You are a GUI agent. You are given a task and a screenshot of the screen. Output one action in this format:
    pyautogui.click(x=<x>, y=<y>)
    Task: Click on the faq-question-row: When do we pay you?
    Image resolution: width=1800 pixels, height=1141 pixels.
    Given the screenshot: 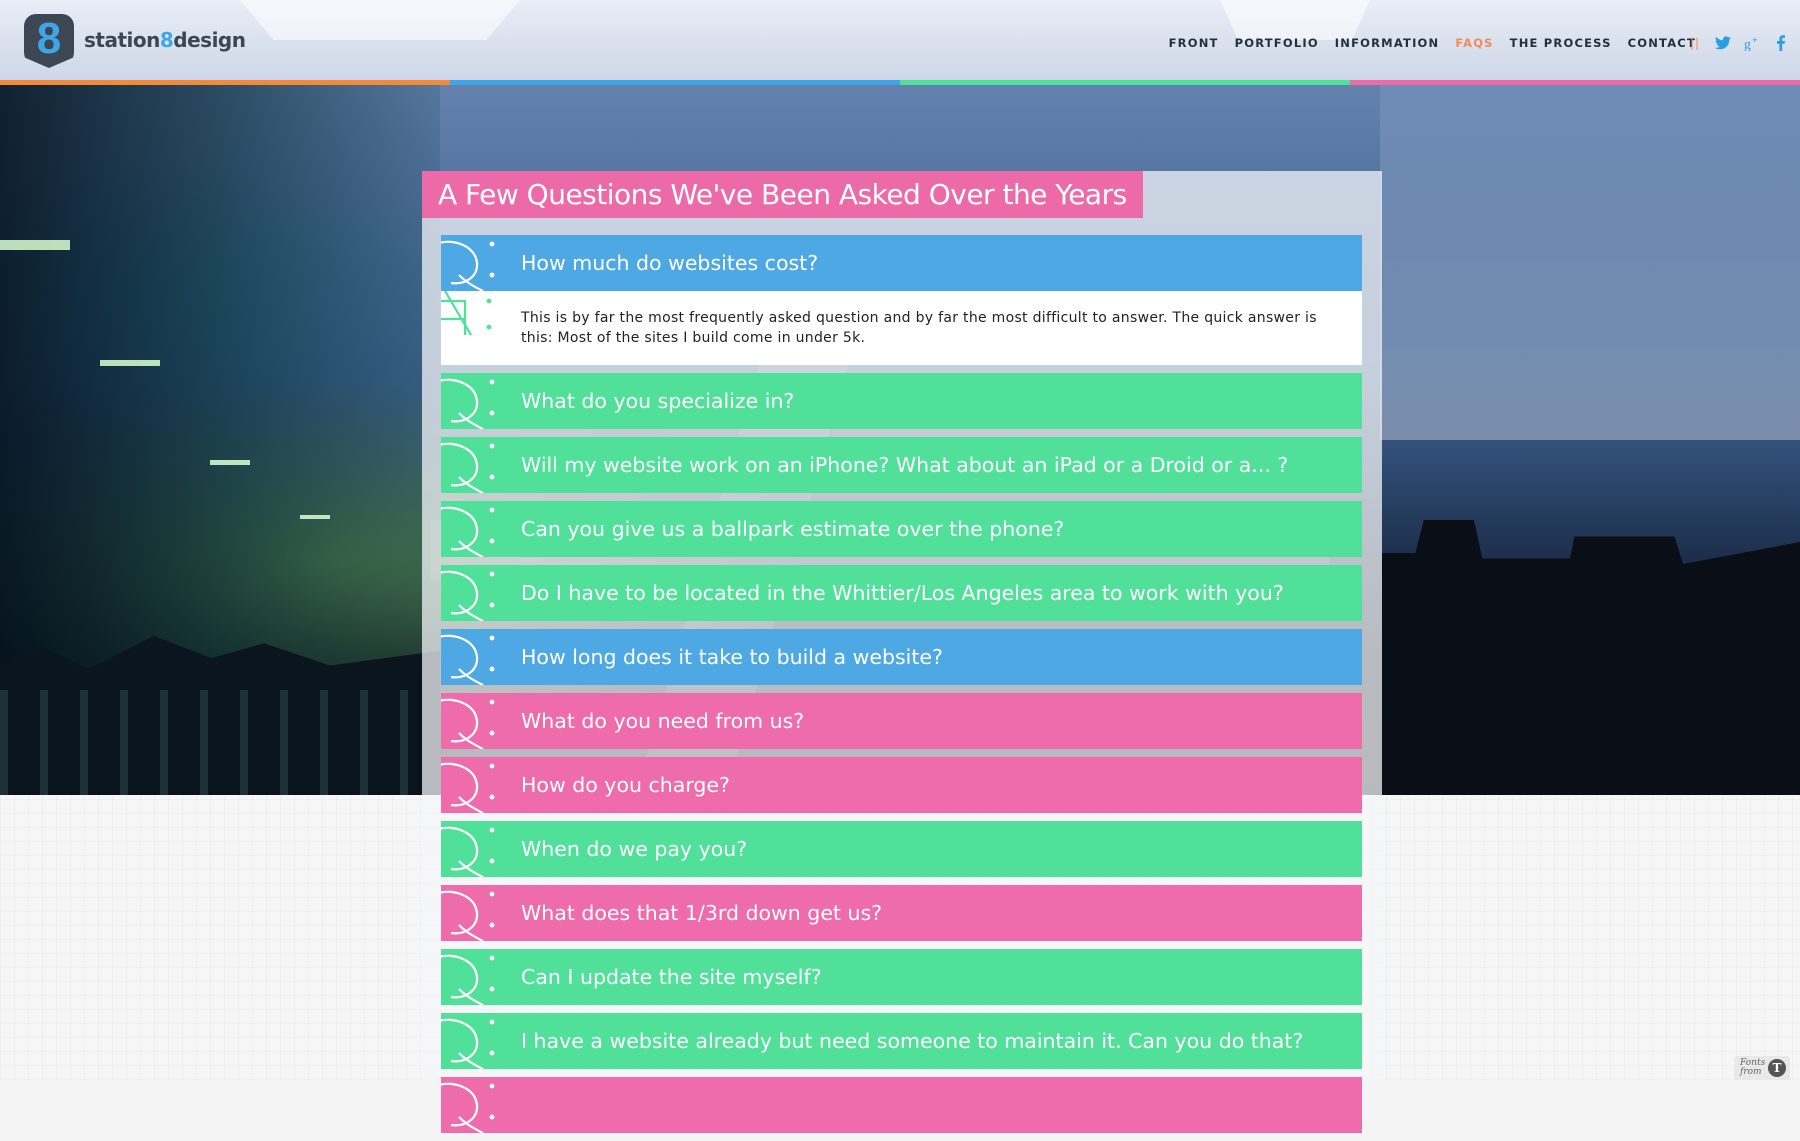 What is the action you would take?
    pyautogui.click(x=900, y=849)
    